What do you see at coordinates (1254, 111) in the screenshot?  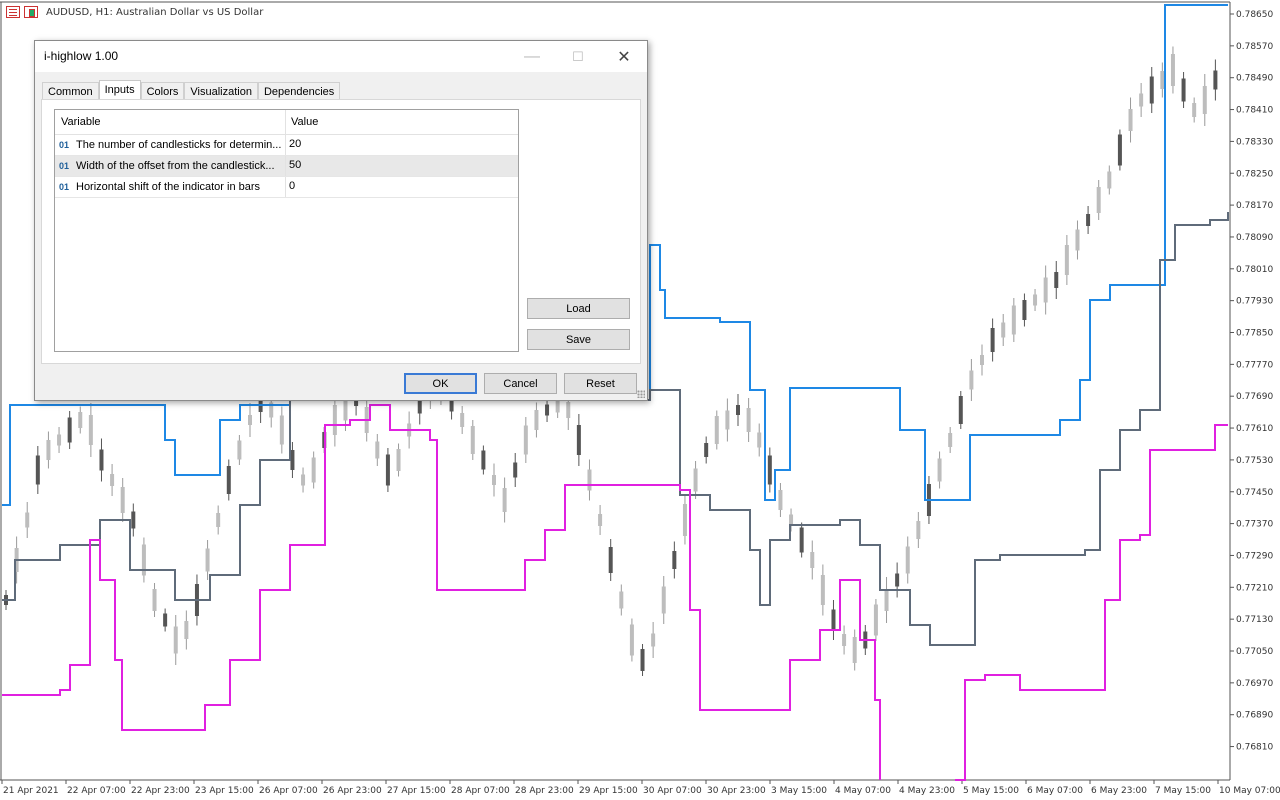 I see `price-label: 0.78410` at bounding box center [1254, 111].